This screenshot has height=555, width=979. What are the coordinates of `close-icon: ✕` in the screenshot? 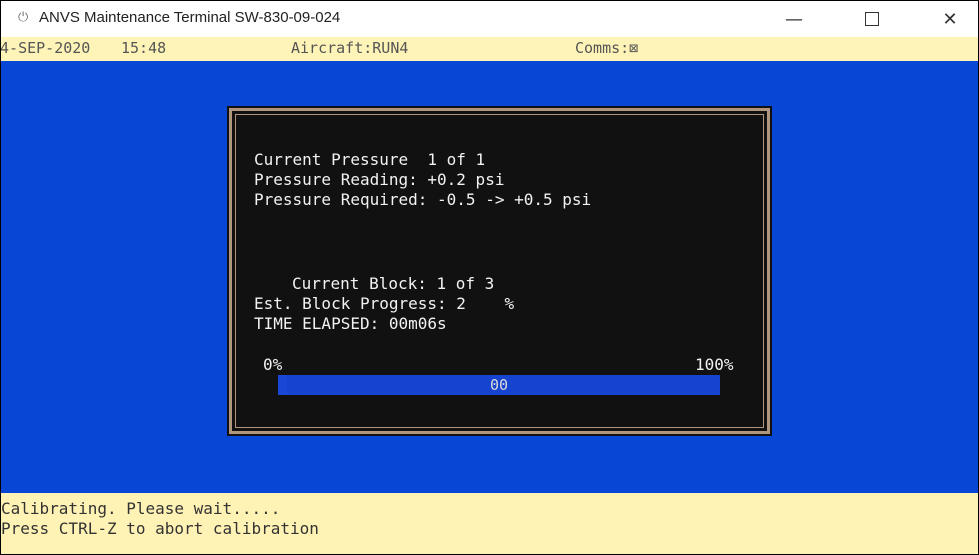 It's located at (950, 19).